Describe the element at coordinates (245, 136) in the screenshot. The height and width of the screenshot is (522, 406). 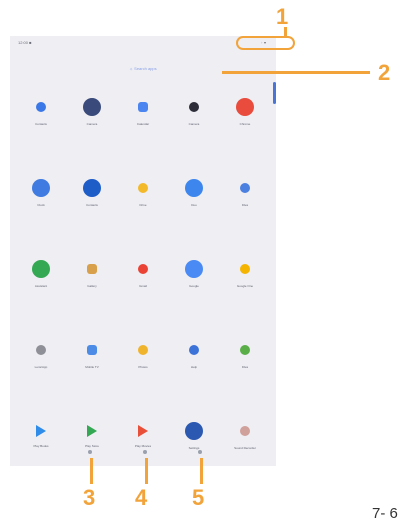
I see `app-item: Chrome` at that location.